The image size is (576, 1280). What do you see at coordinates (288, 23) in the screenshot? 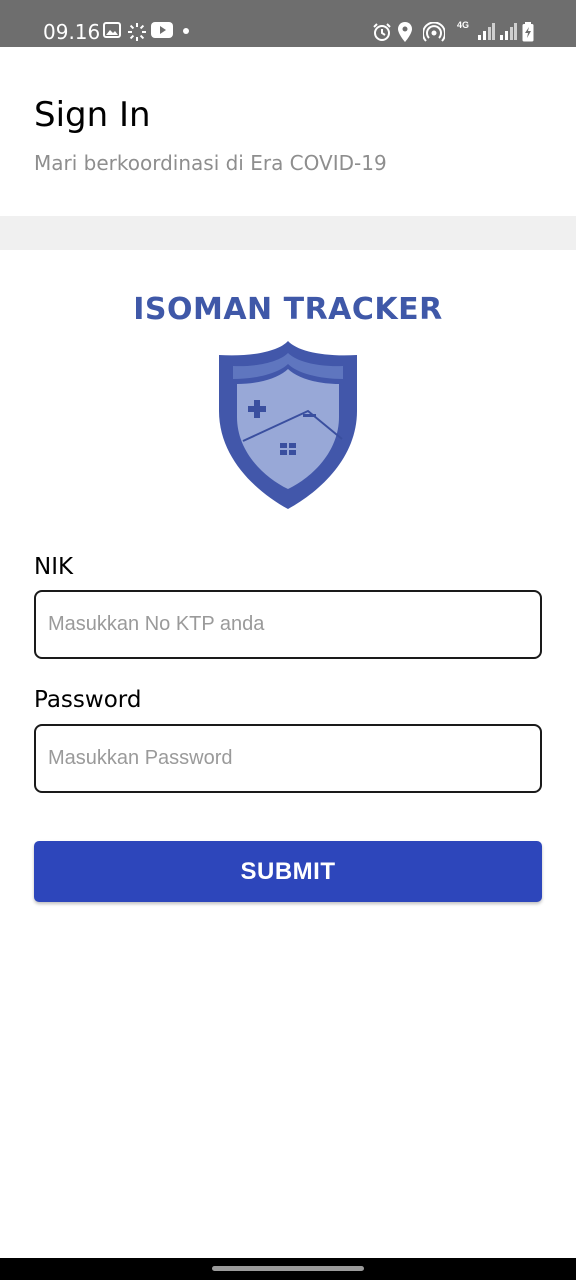
I see `status-bar: 09.16 4G` at bounding box center [288, 23].